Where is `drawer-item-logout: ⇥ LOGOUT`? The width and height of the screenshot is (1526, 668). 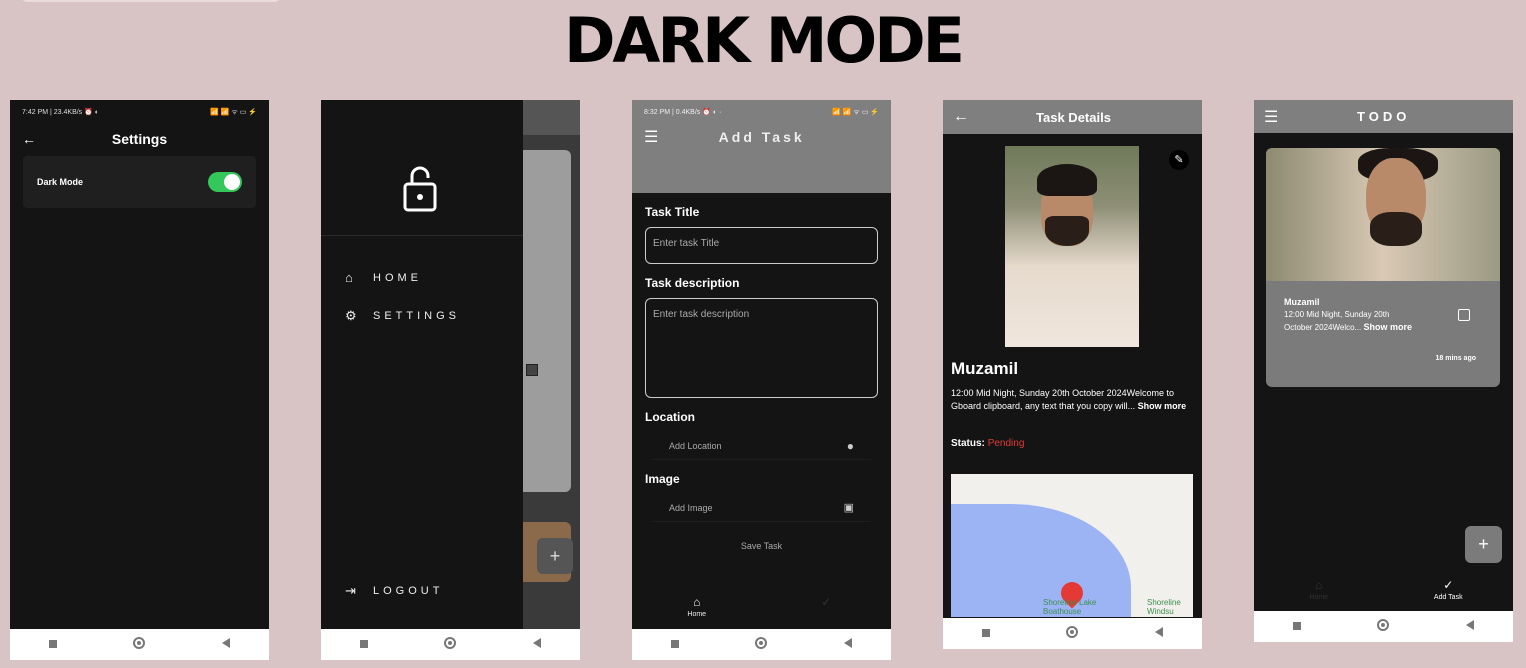 drawer-item-logout: ⇥ LOGOUT is located at coordinates (394, 591).